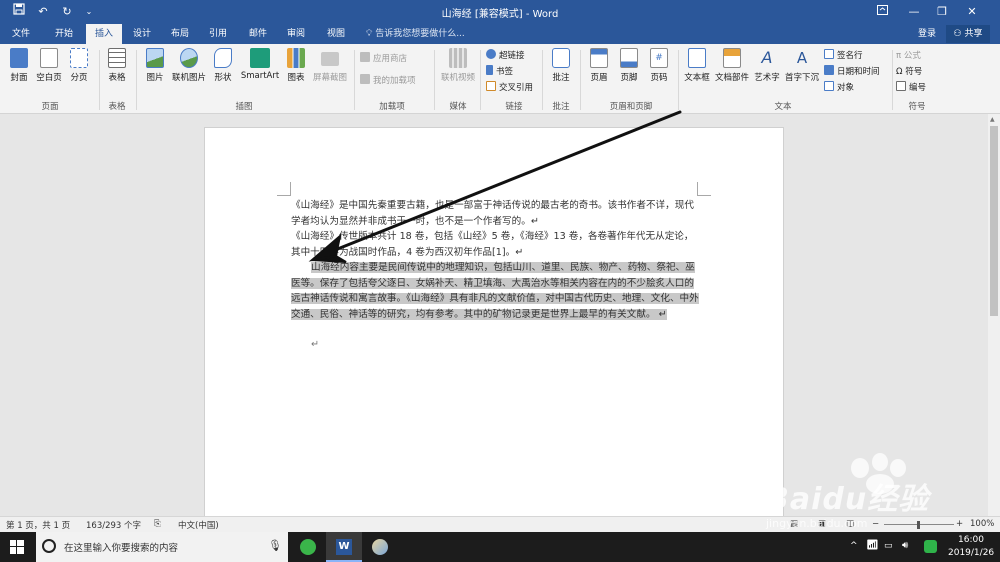 This screenshot has height=562, width=1000. I want to click on login-link: 登录, so click(927, 34).